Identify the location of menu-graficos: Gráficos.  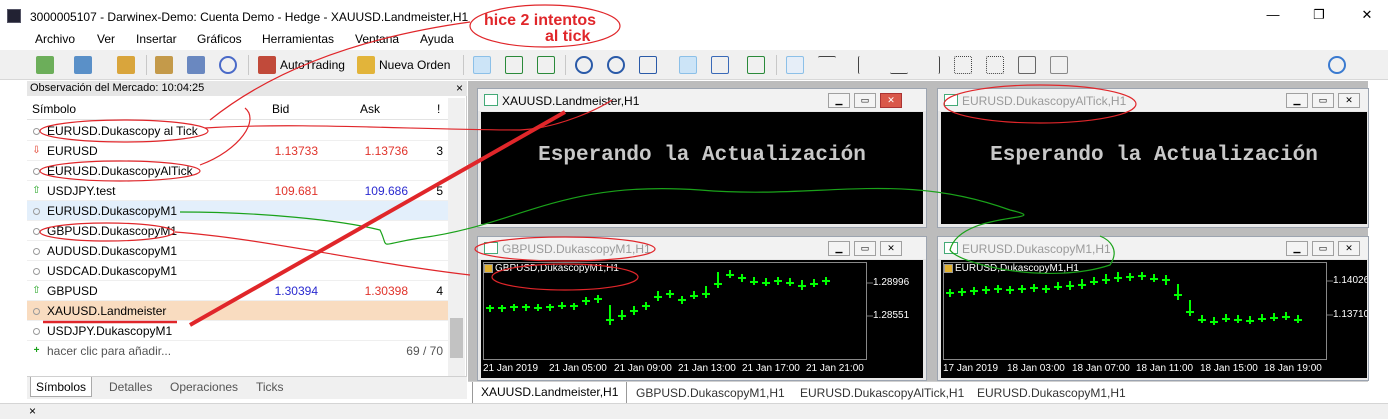
(219, 39).